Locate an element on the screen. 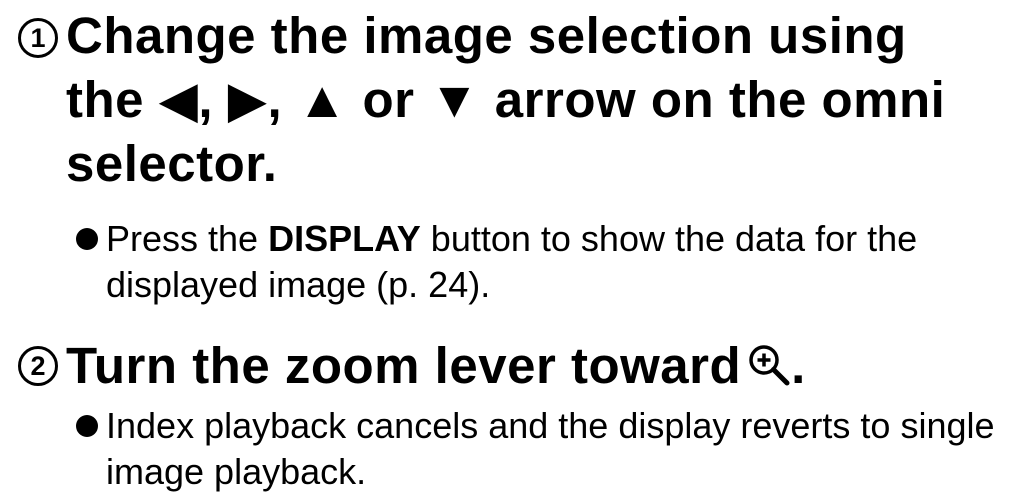 The image size is (1020, 495). step-2-text: Turn the zoom lever toward is located at coordinates (404, 365).